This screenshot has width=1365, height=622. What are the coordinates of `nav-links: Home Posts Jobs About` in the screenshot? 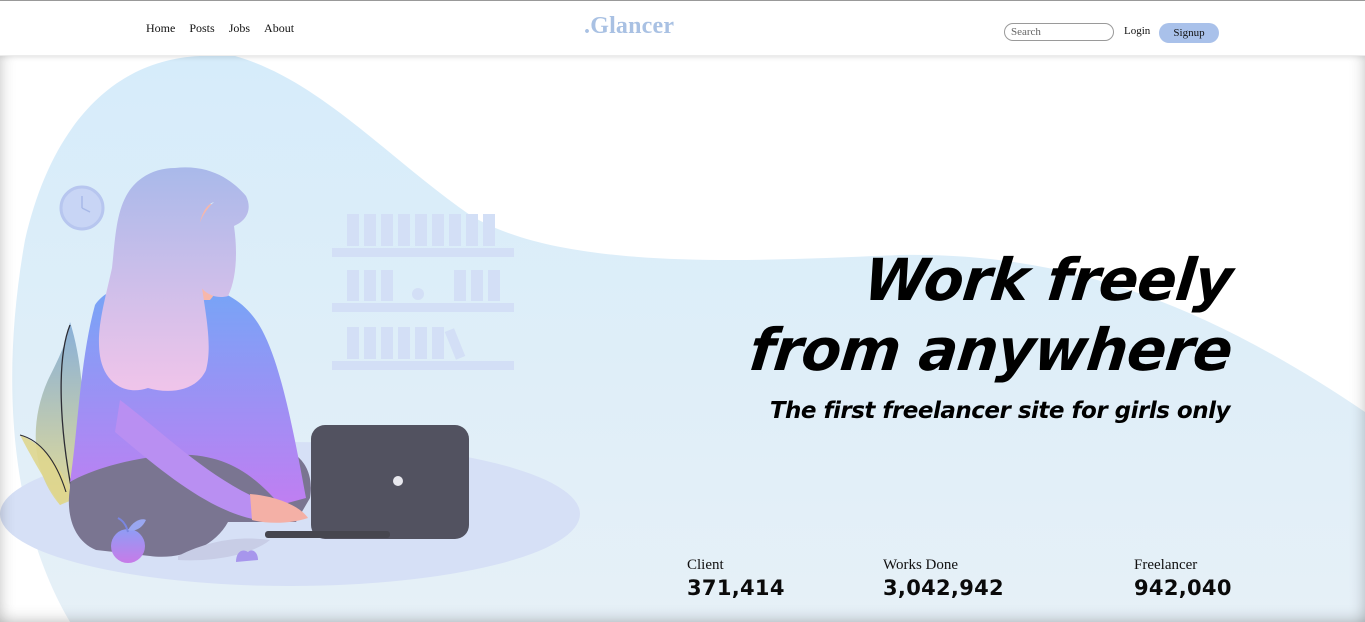 It's located at (220, 28).